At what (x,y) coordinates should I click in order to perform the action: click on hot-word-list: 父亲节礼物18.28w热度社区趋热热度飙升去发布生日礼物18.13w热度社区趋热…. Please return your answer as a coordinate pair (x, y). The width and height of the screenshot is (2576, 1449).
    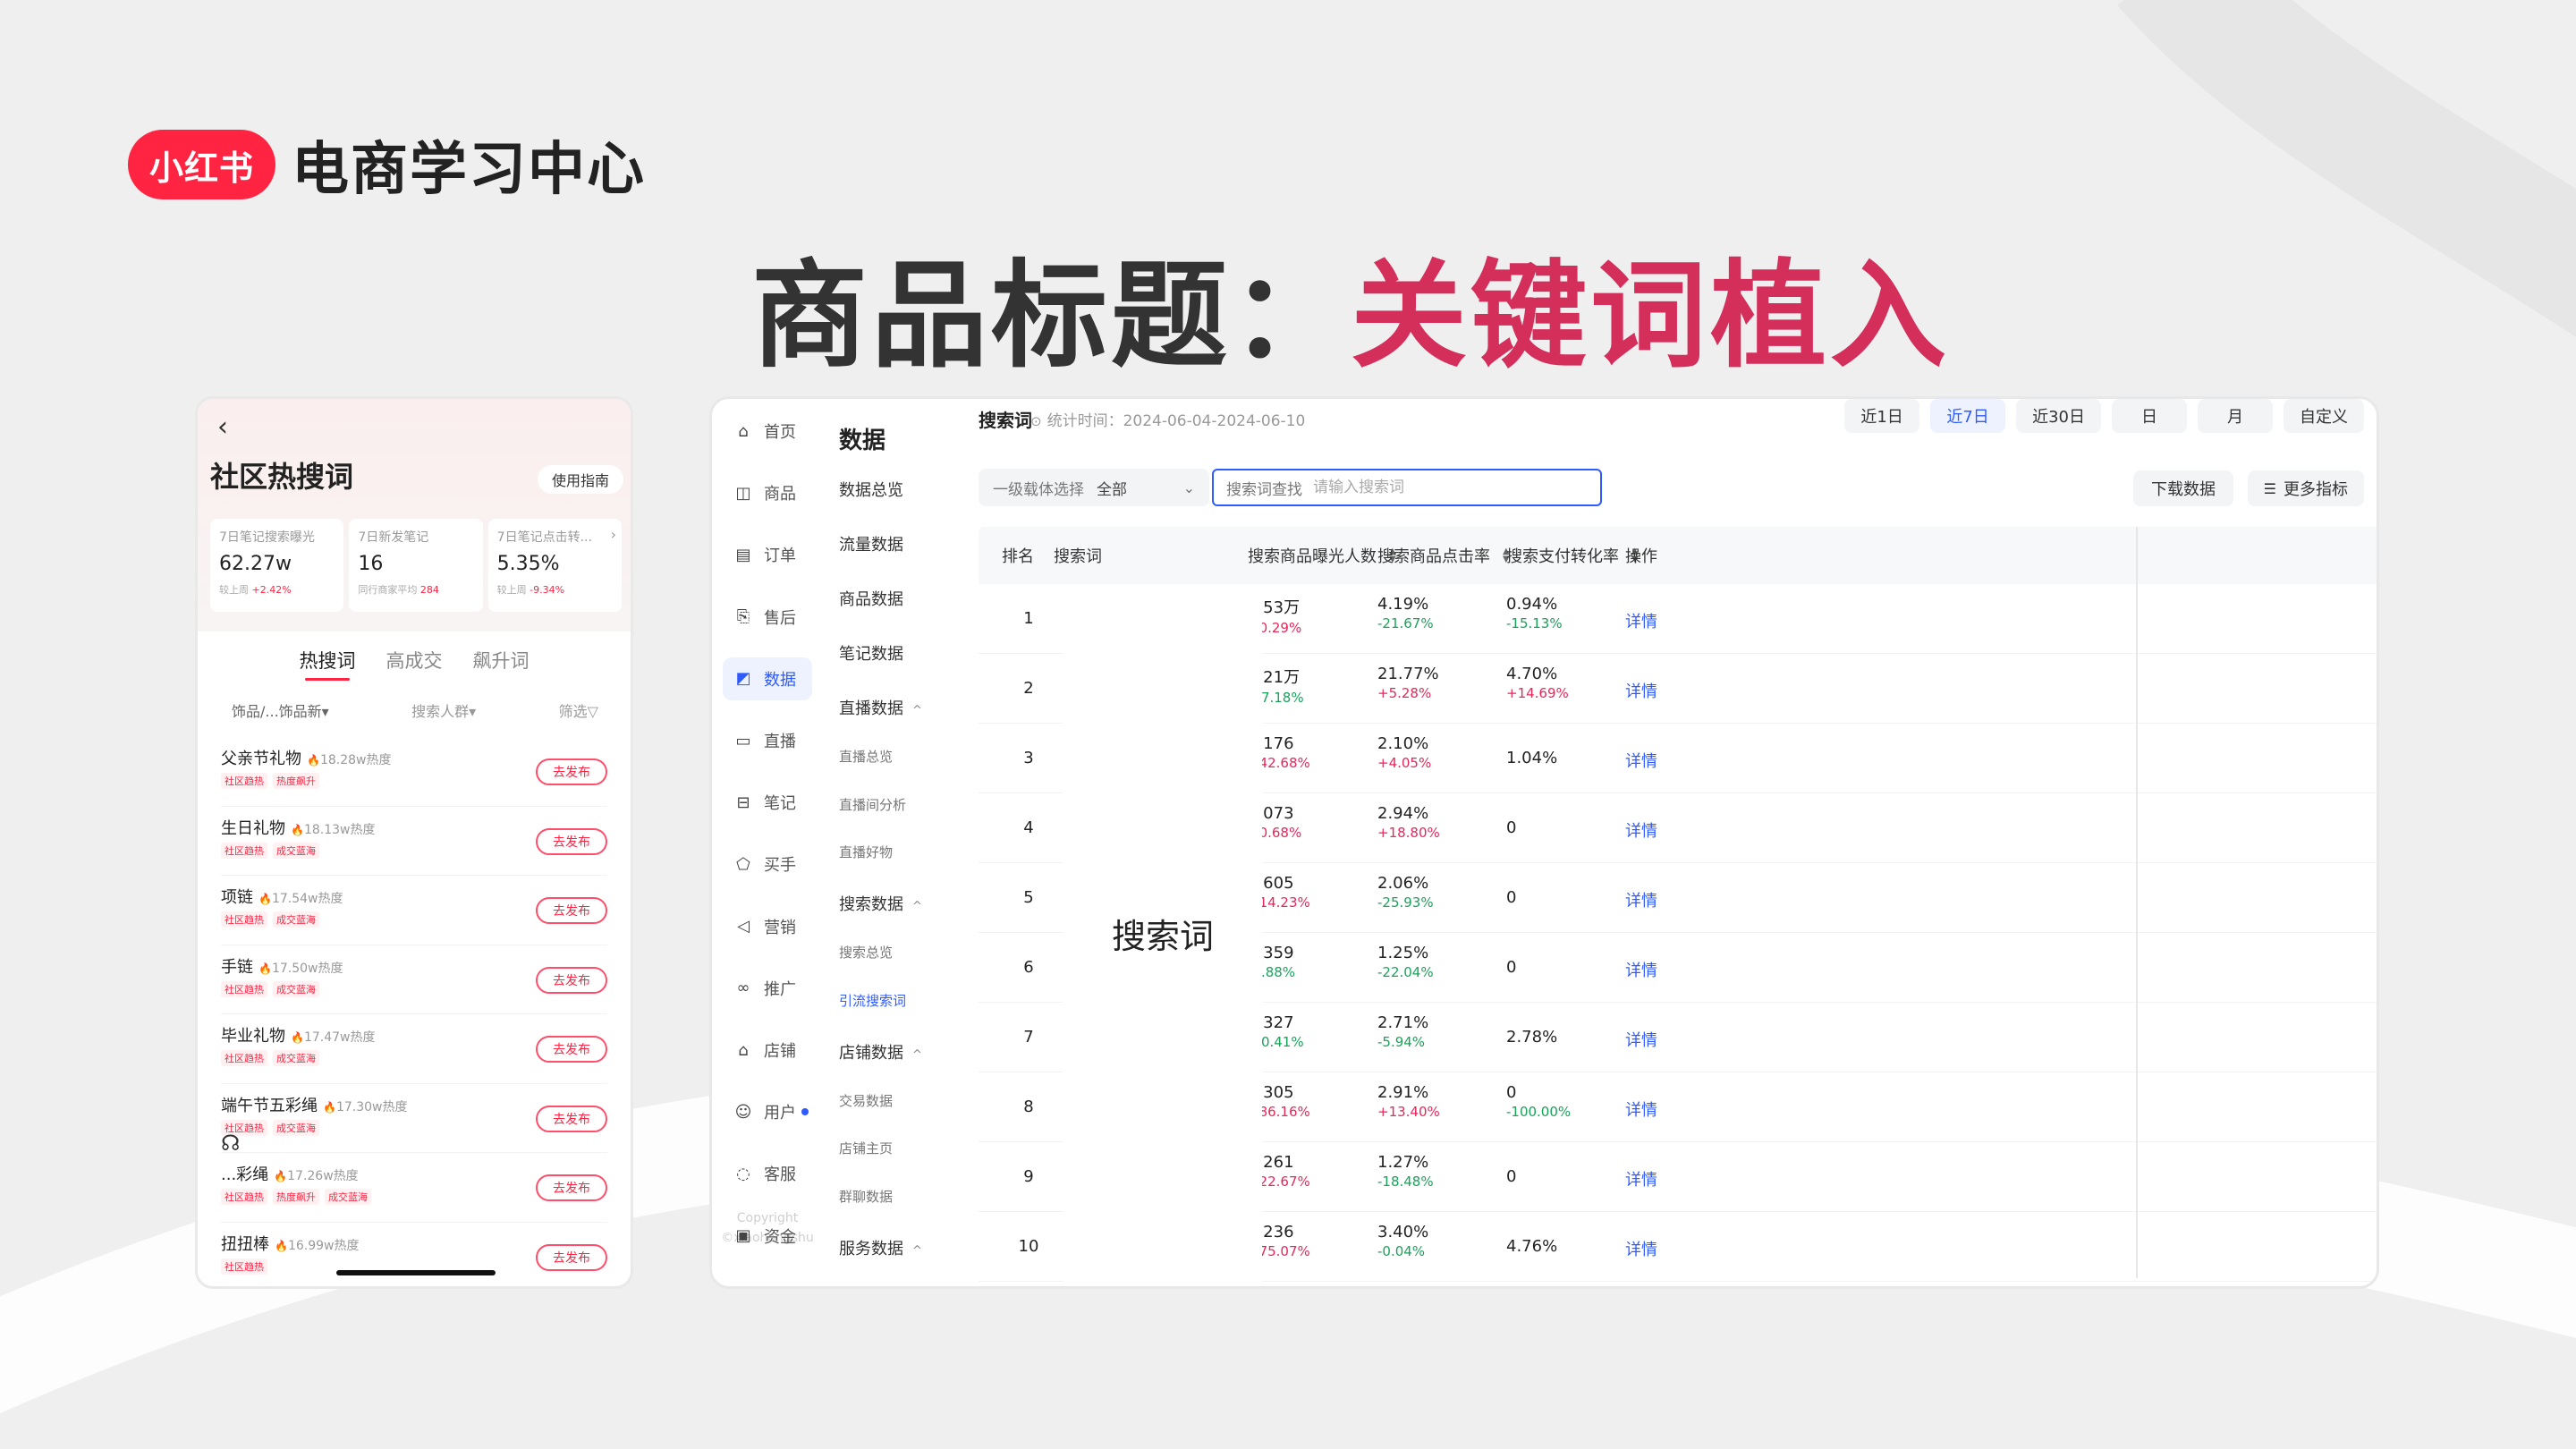
    Looking at the image, I should click on (414, 1011).